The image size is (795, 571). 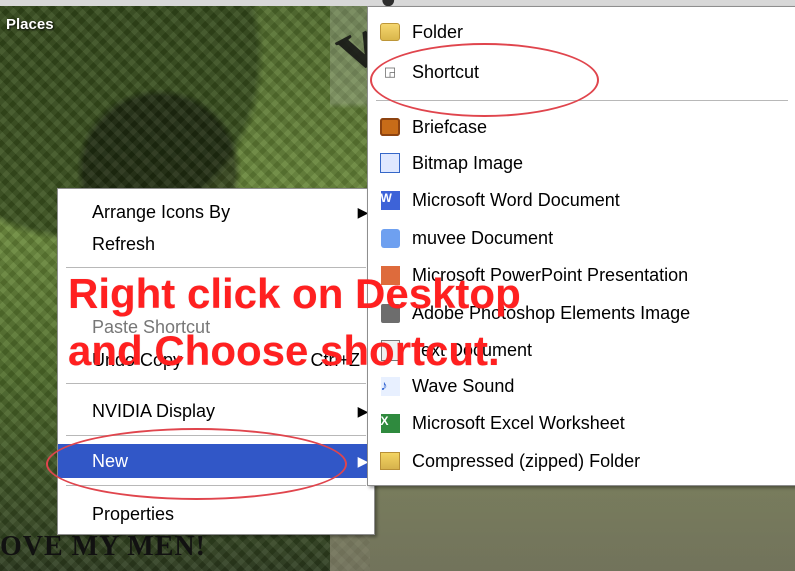 I want to click on muvee-document-icon, so click(x=390, y=238).